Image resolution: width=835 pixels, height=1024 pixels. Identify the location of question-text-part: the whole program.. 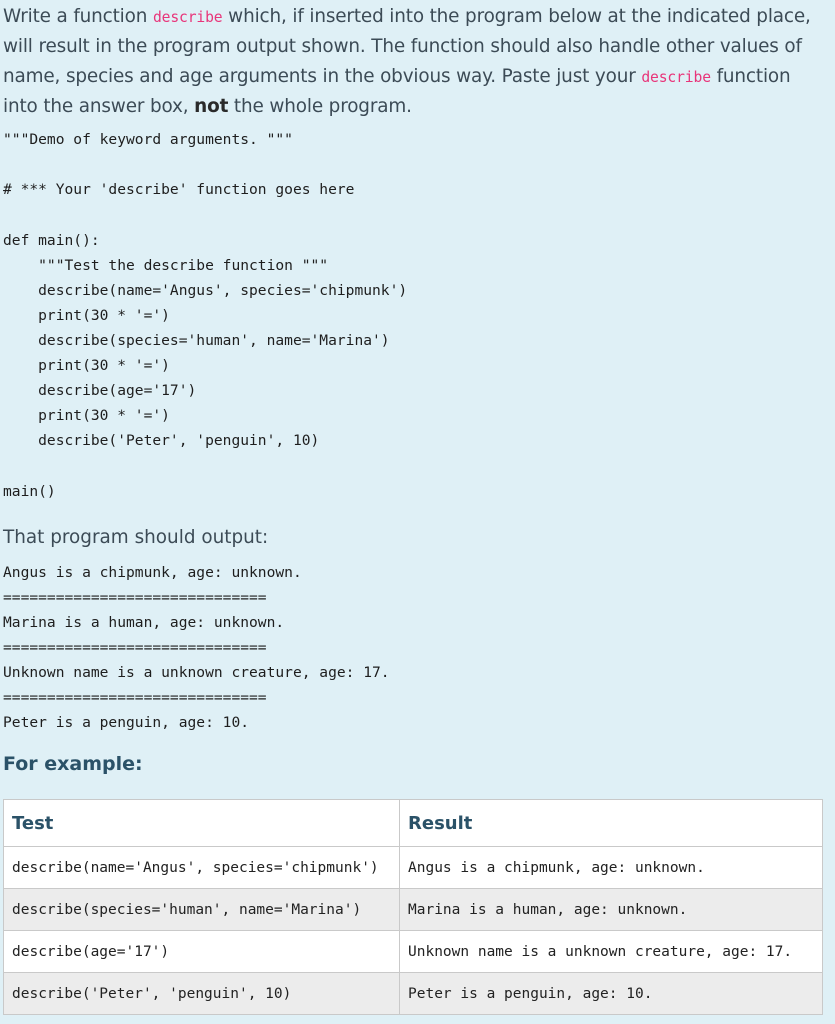
(320, 106).